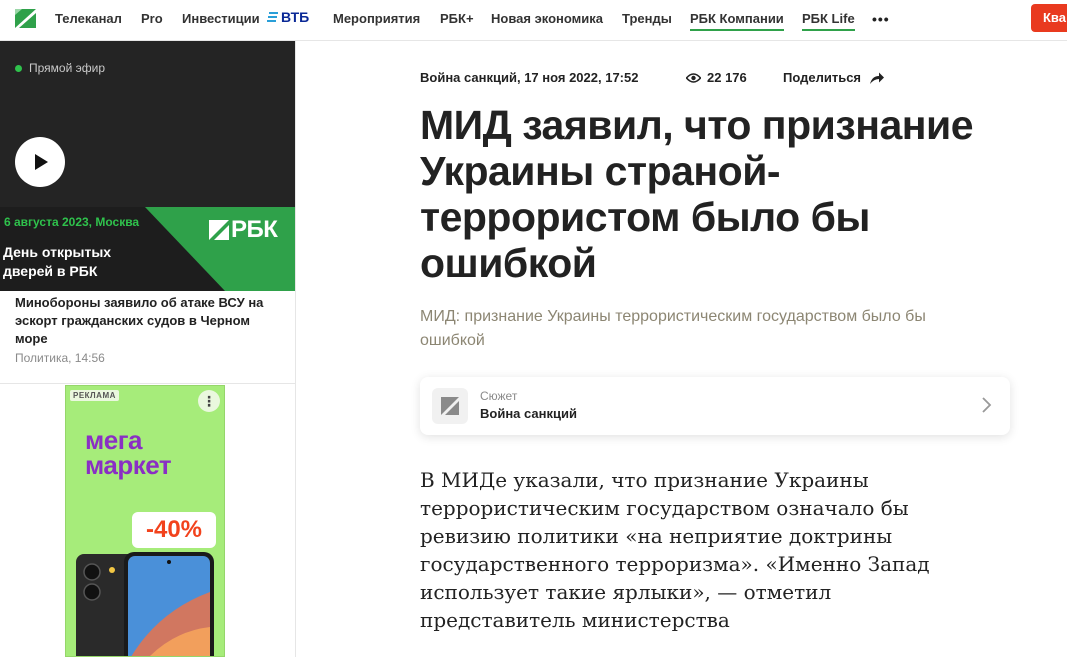 The height and width of the screenshot is (657, 1067). I want to click on story-kicker: Сюжет, so click(499, 396).